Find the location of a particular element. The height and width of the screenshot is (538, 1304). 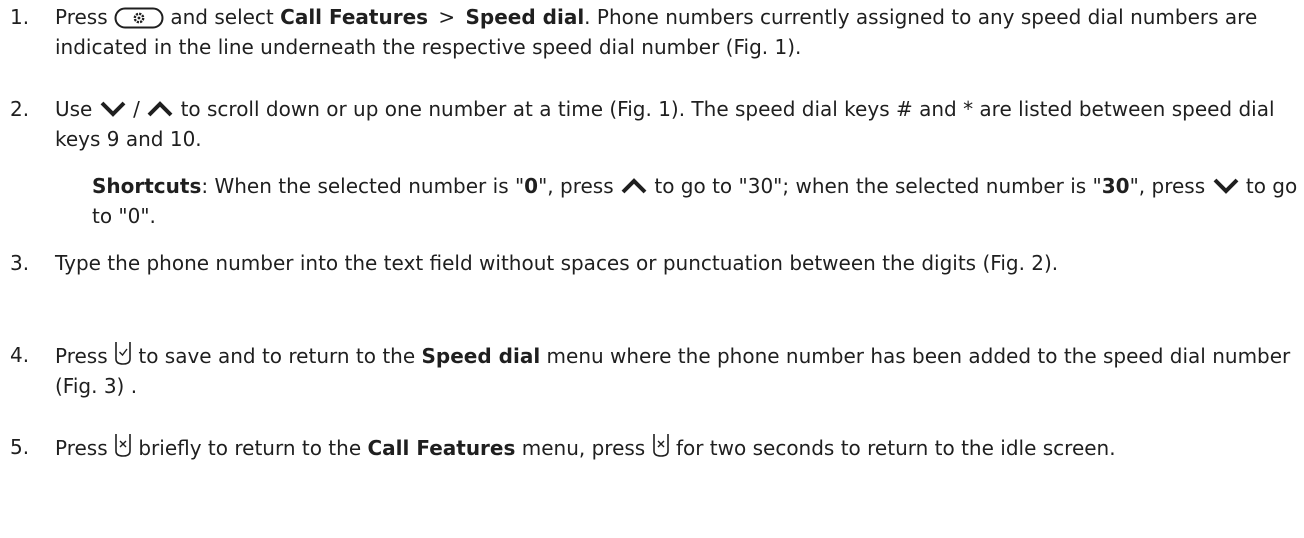

step-number: 5. is located at coordinates (20, 447).